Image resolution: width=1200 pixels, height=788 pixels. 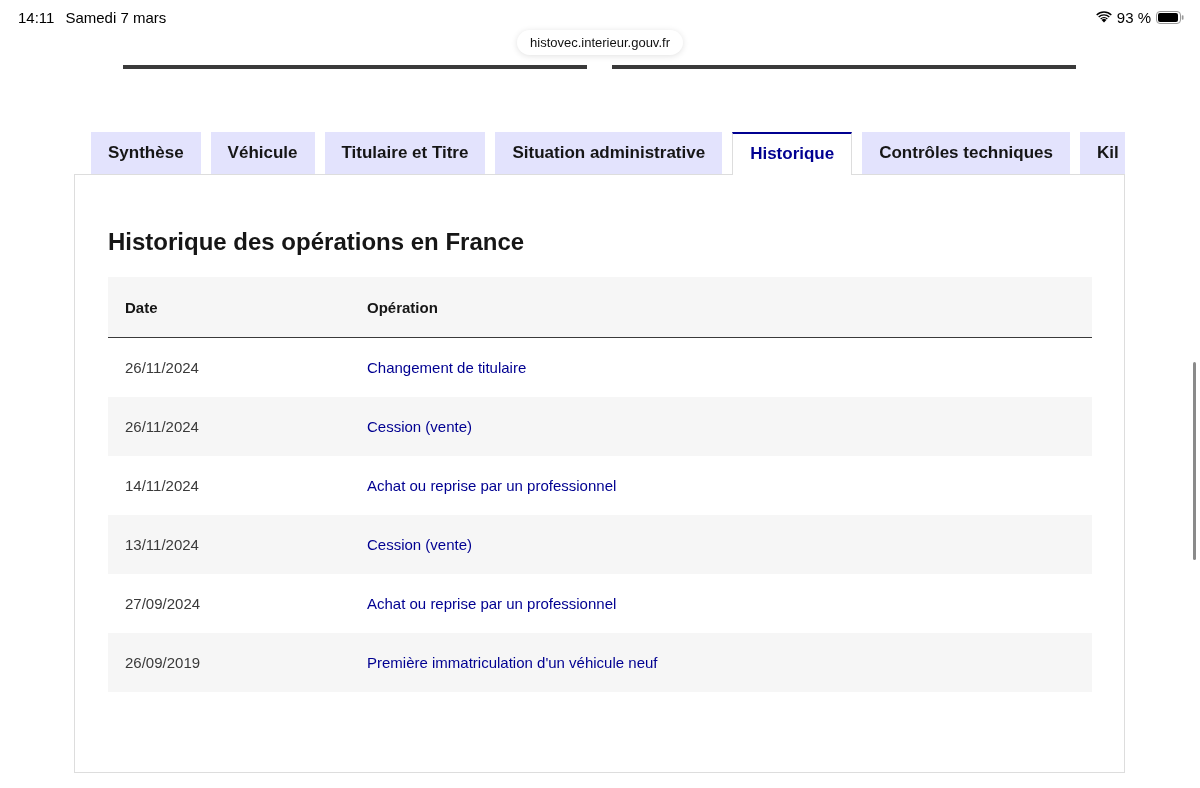 I want to click on tab: Synthèse, so click(x=146, y=153).